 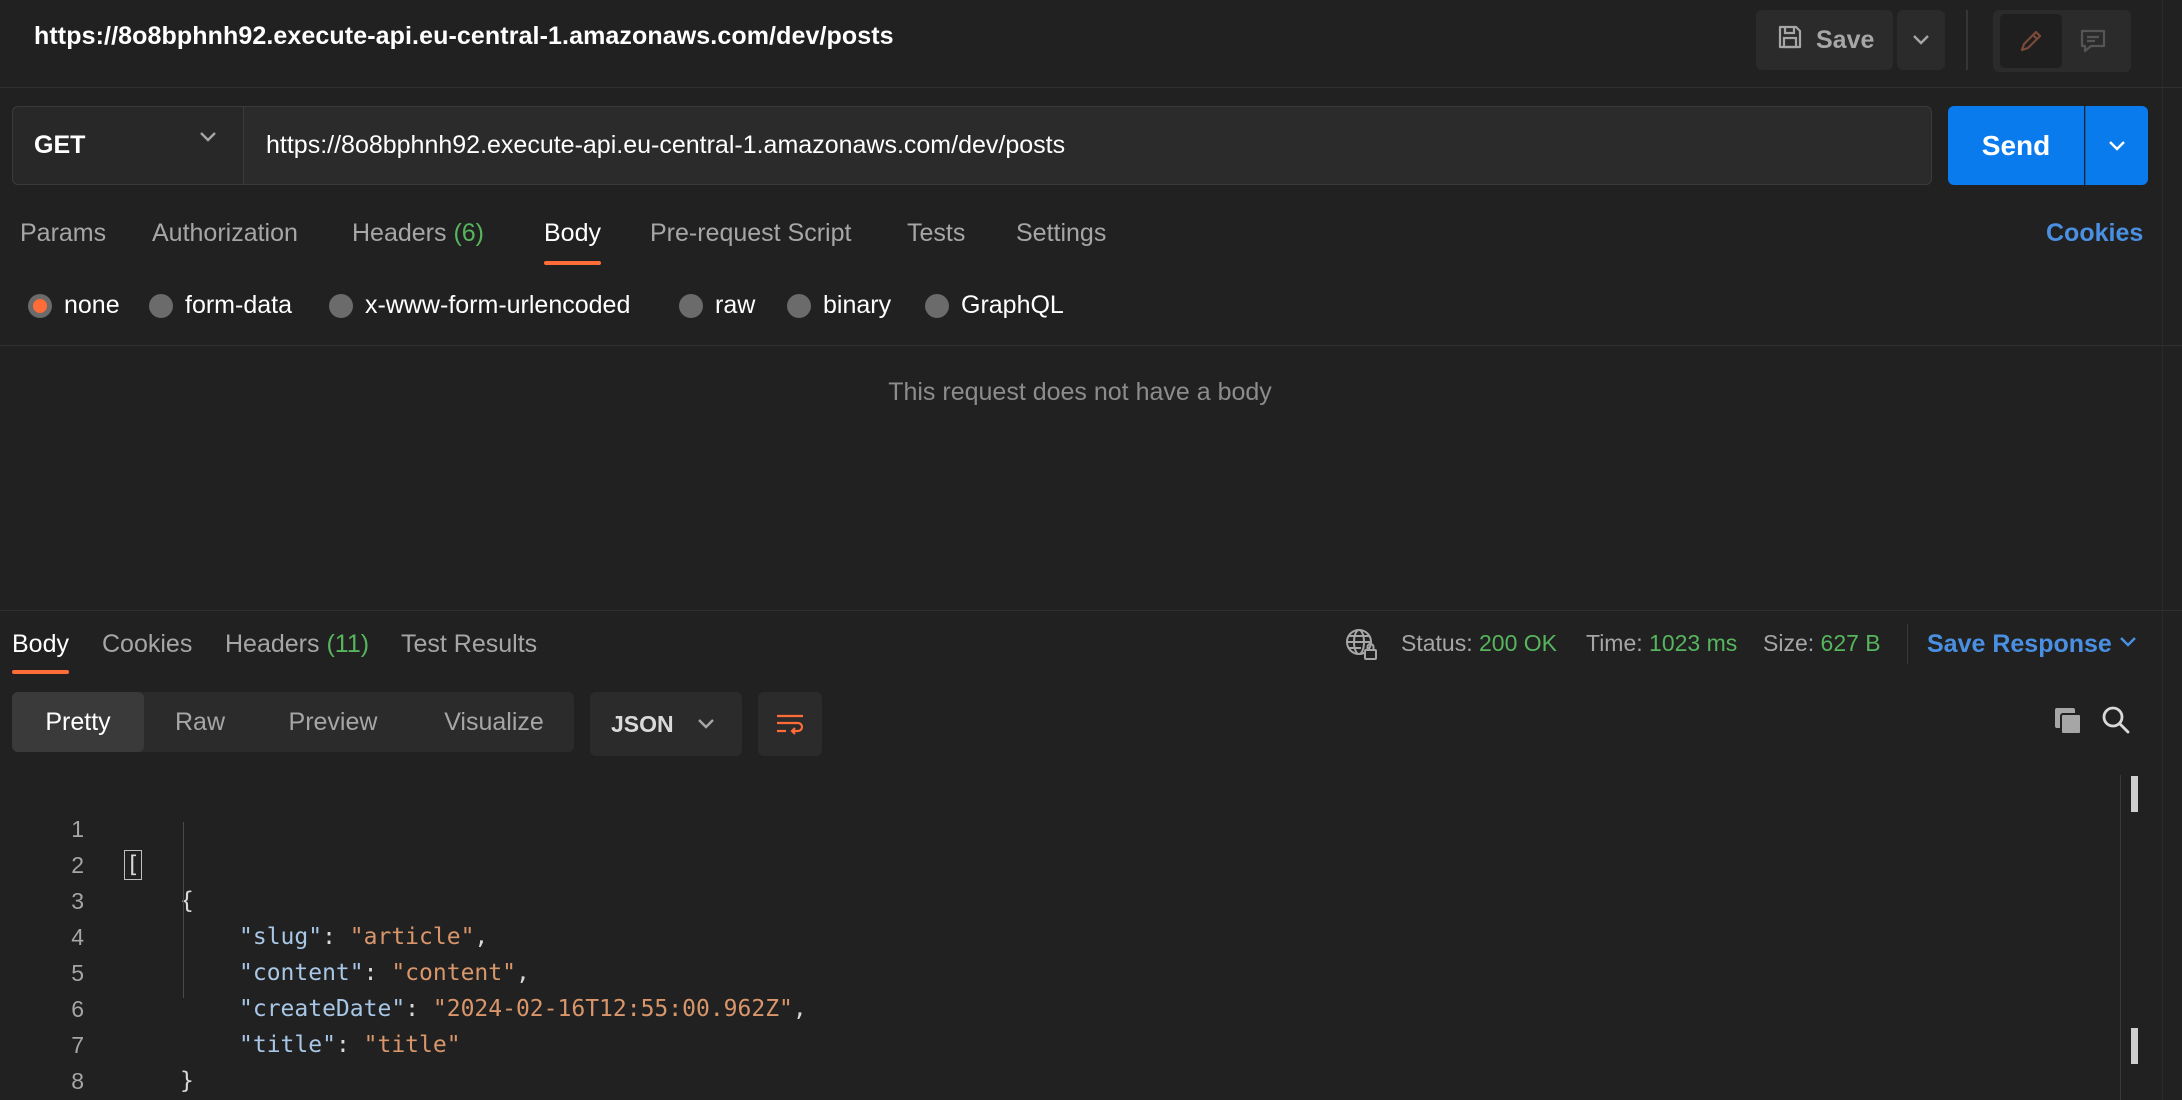 What do you see at coordinates (333, 722) in the screenshot?
I see `view-preview: Preview` at bounding box center [333, 722].